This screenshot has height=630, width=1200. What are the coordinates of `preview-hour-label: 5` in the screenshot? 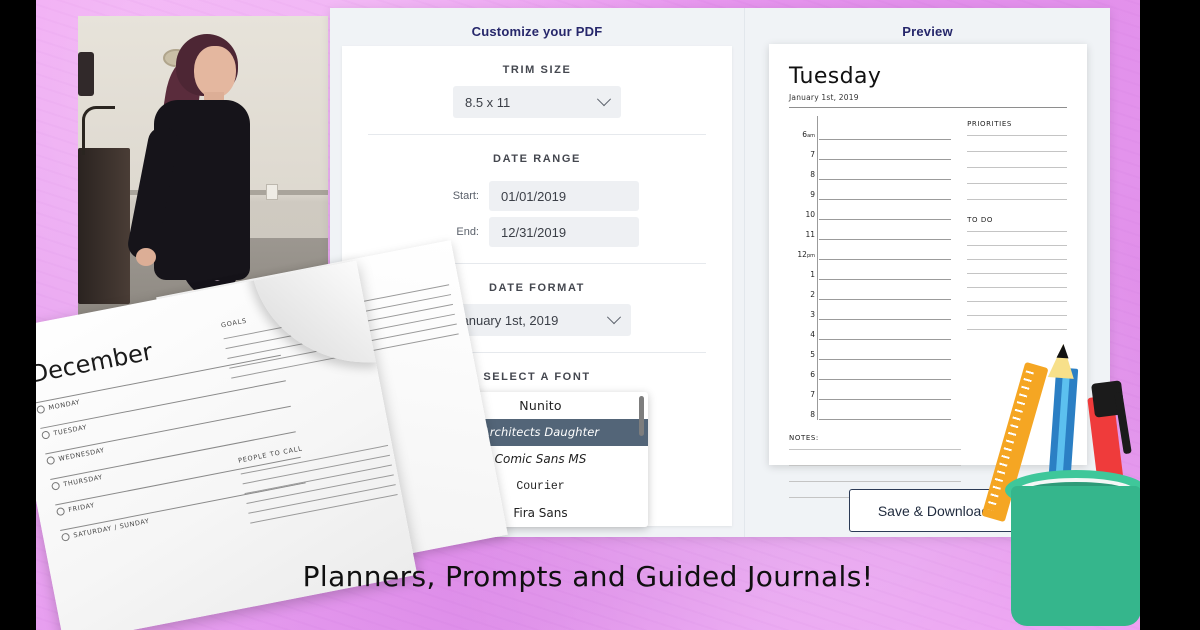 It's located at (812, 354).